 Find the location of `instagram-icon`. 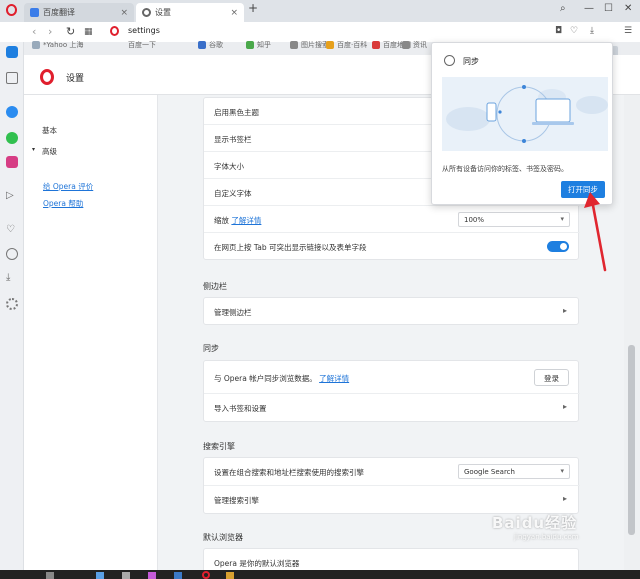

instagram-icon is located at coordinates (12, 162).